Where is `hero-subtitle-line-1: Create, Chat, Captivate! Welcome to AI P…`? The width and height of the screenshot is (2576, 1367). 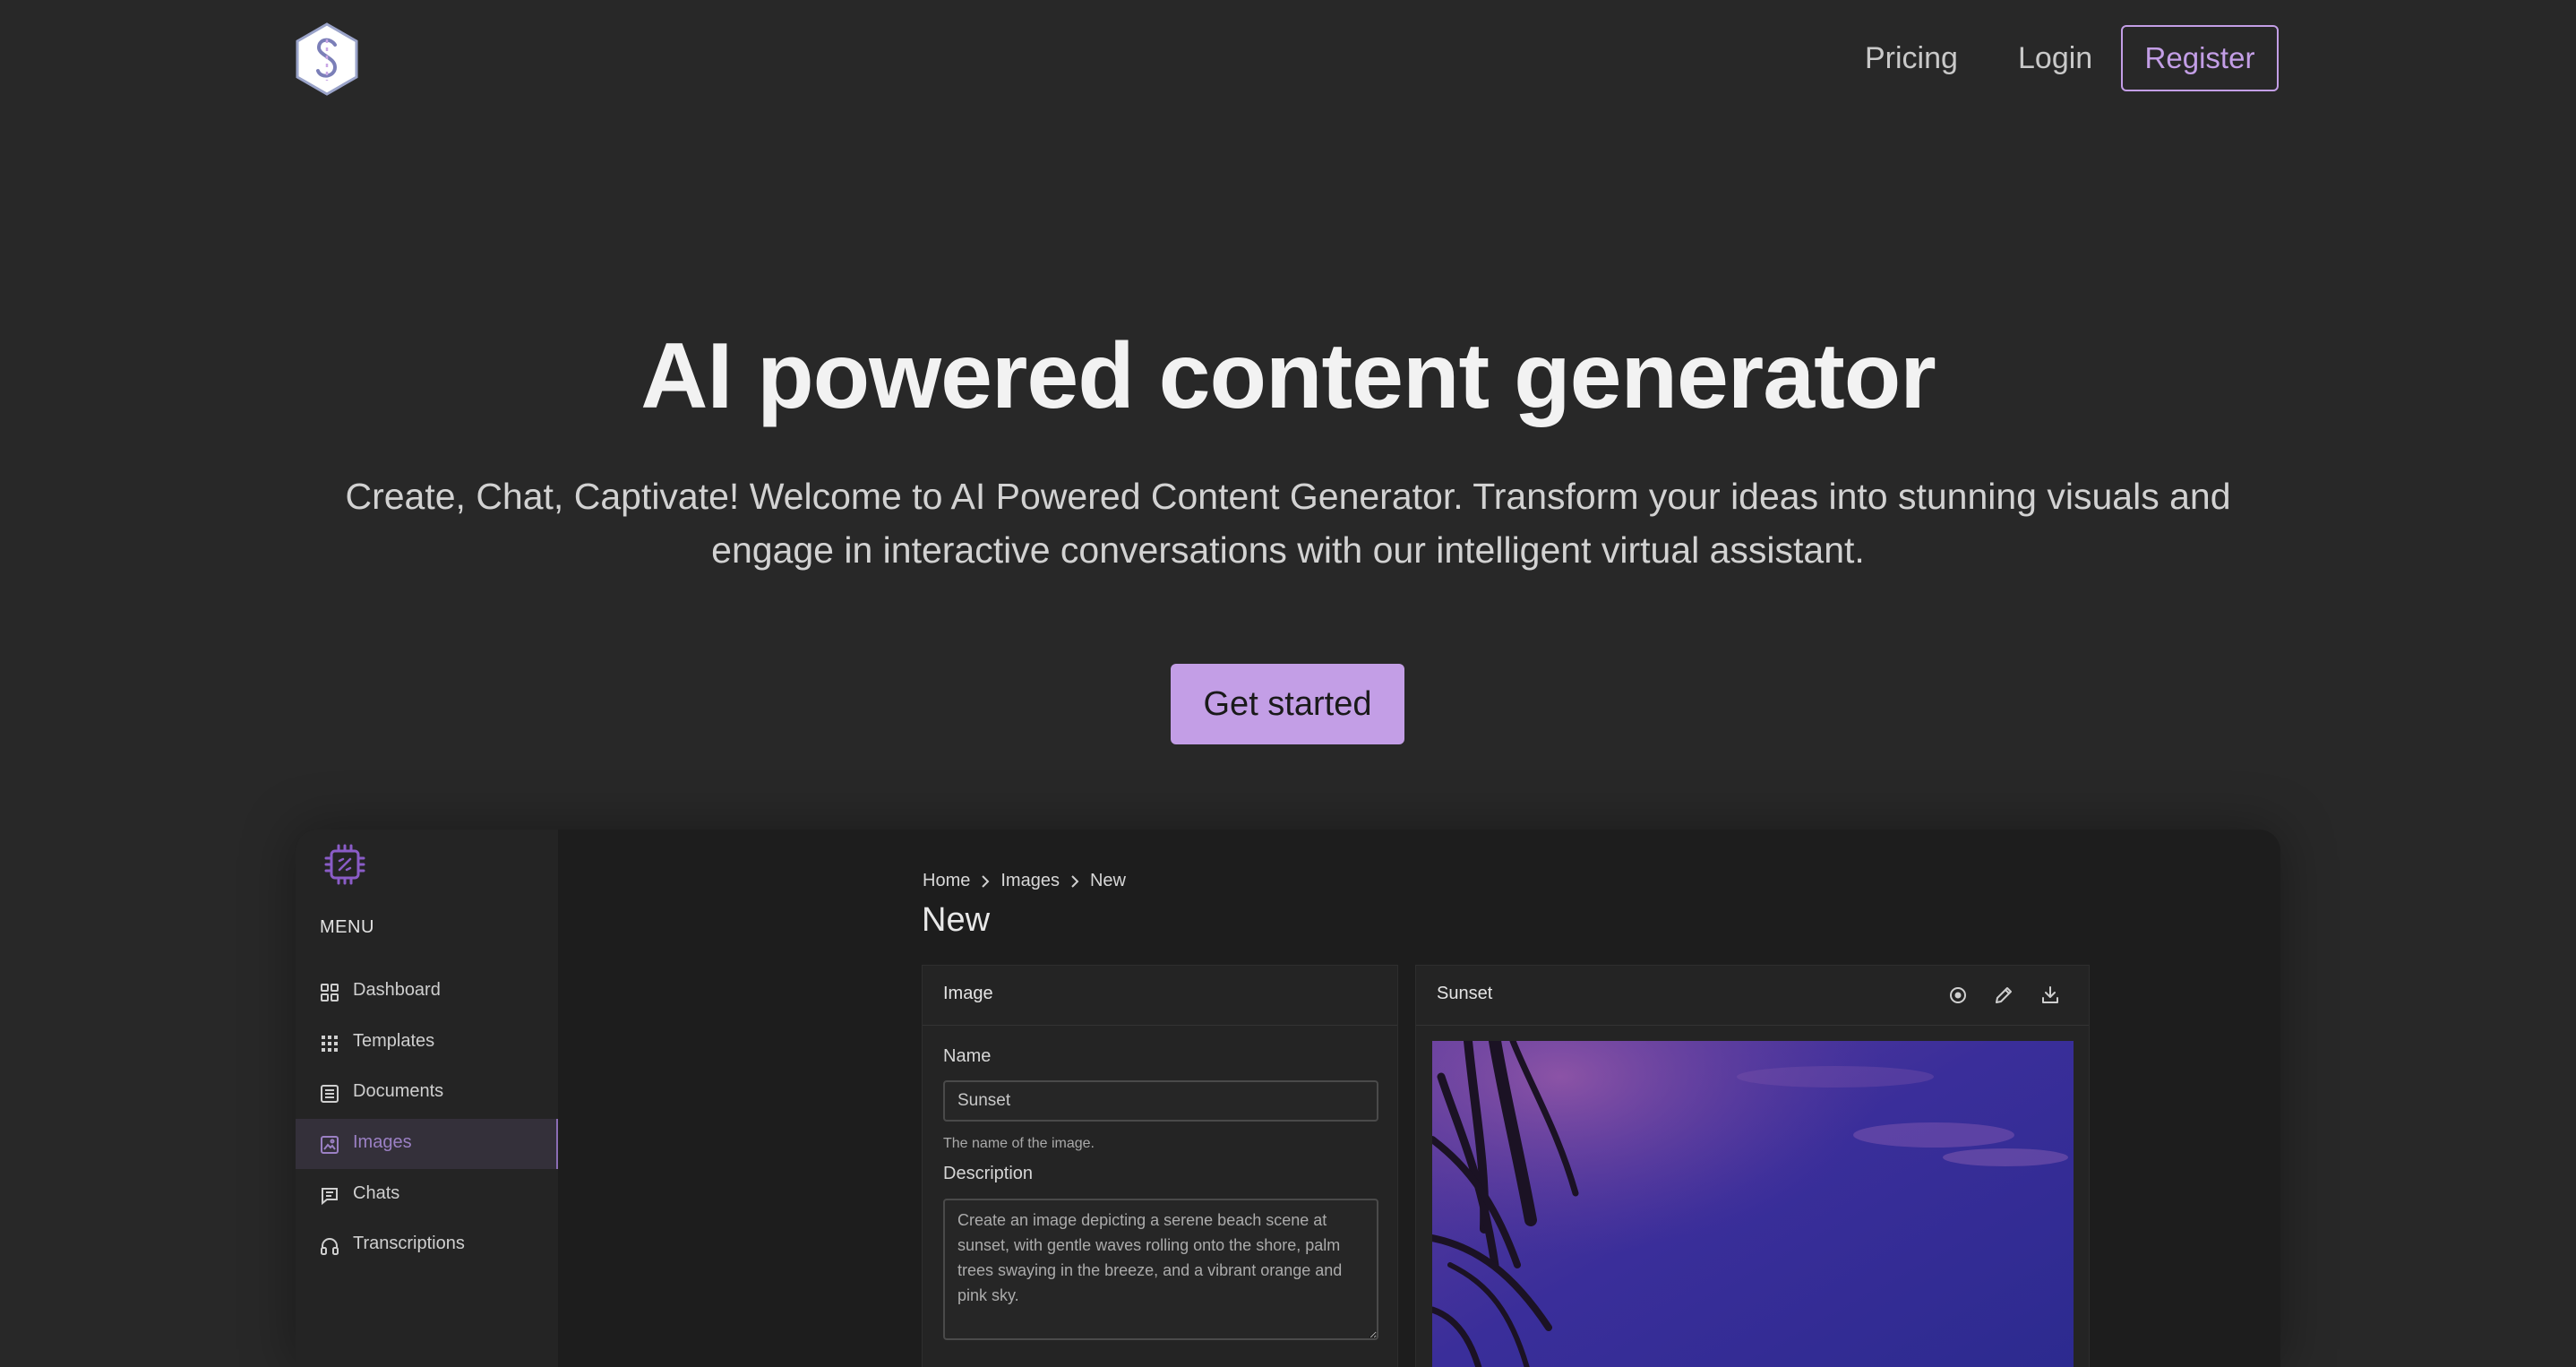 hero-subtitle-line-1: Create, Chat, Captivate! Welcome to AI P… is located at coordinates (1288, 496).